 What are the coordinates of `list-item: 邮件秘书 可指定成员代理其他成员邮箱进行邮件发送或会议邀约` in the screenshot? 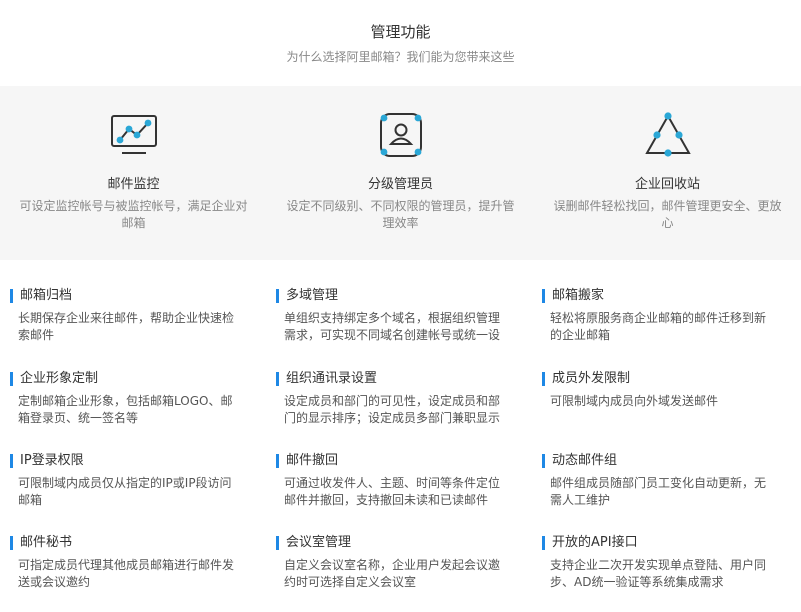 It's located at (126, 563).